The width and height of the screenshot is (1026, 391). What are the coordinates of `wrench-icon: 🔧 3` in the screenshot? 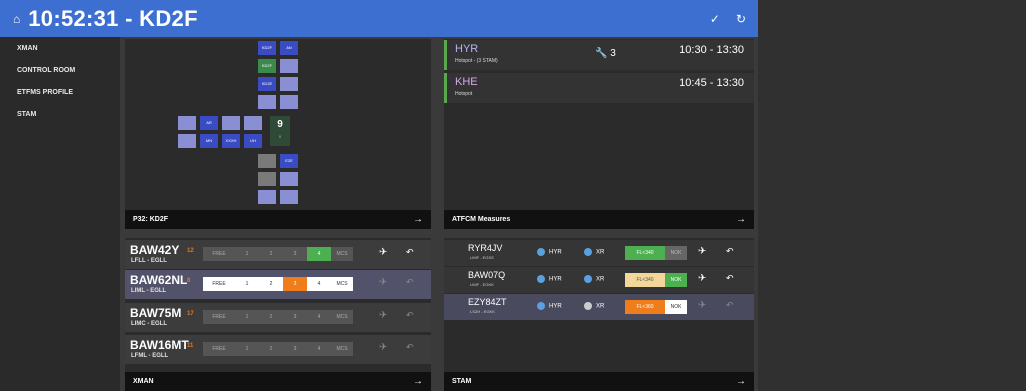 It's located at (605, 53).